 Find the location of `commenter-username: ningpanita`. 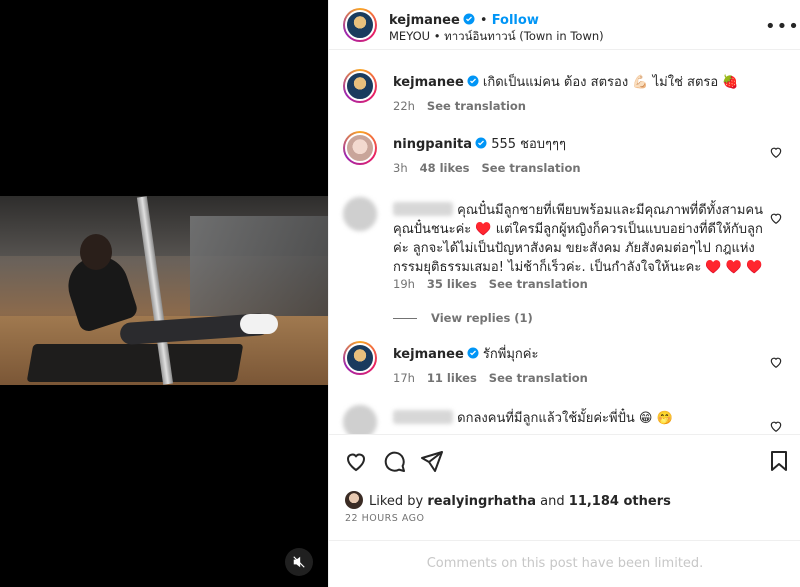

commenter-username: ningpanita is located at coordinates (432, 144).